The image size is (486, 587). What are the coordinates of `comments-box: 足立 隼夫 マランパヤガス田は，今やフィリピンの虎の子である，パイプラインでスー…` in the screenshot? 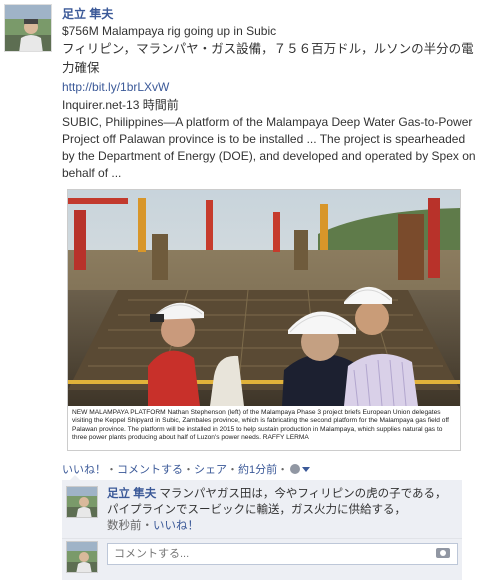 It's located at (262, 527).